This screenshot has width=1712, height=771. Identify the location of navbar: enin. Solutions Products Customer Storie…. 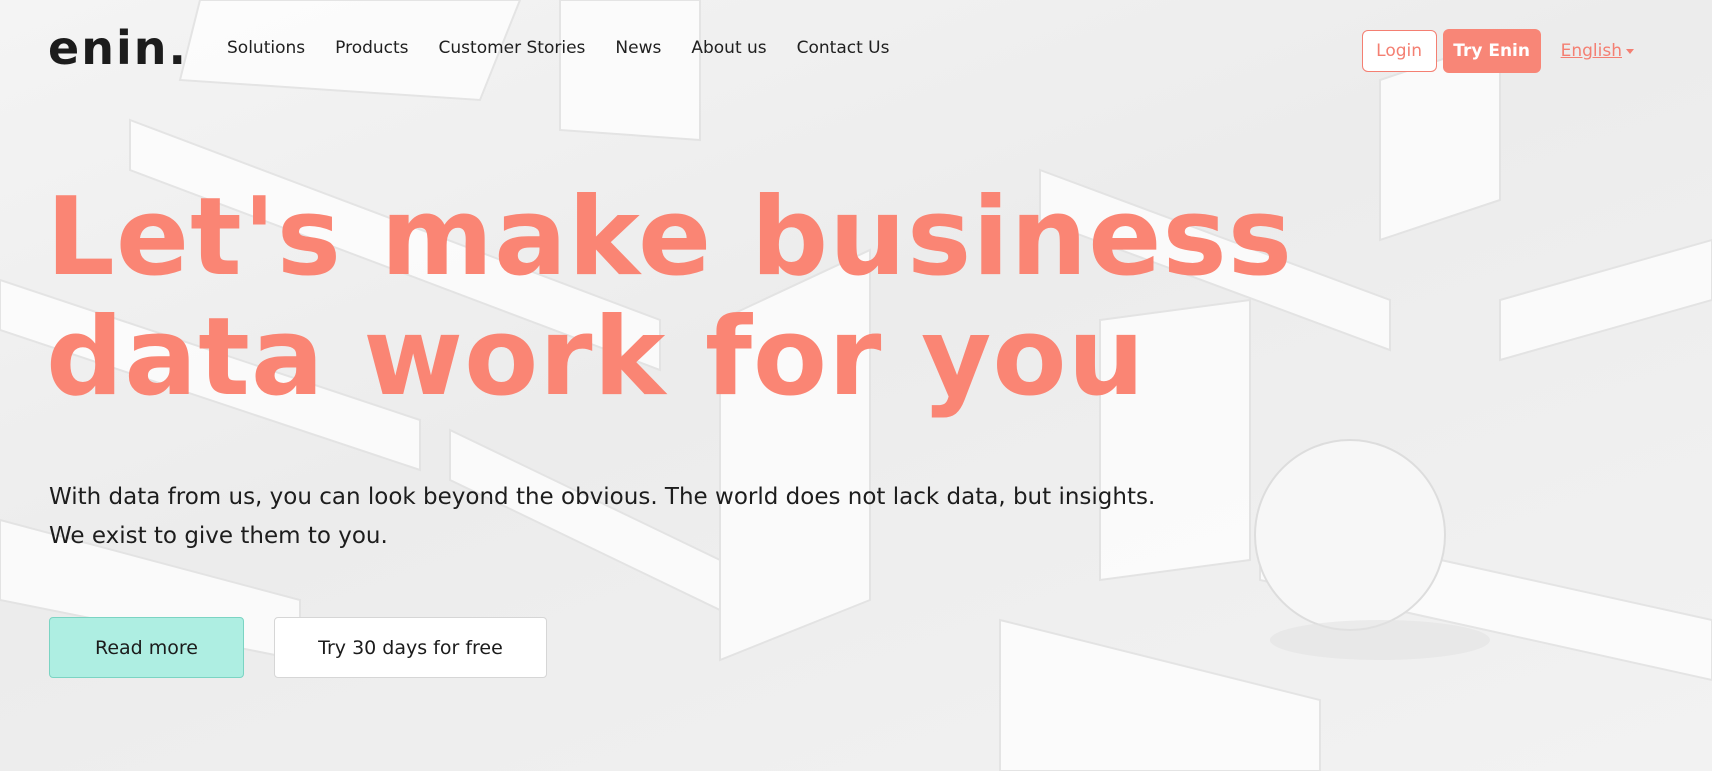
(856, 50).